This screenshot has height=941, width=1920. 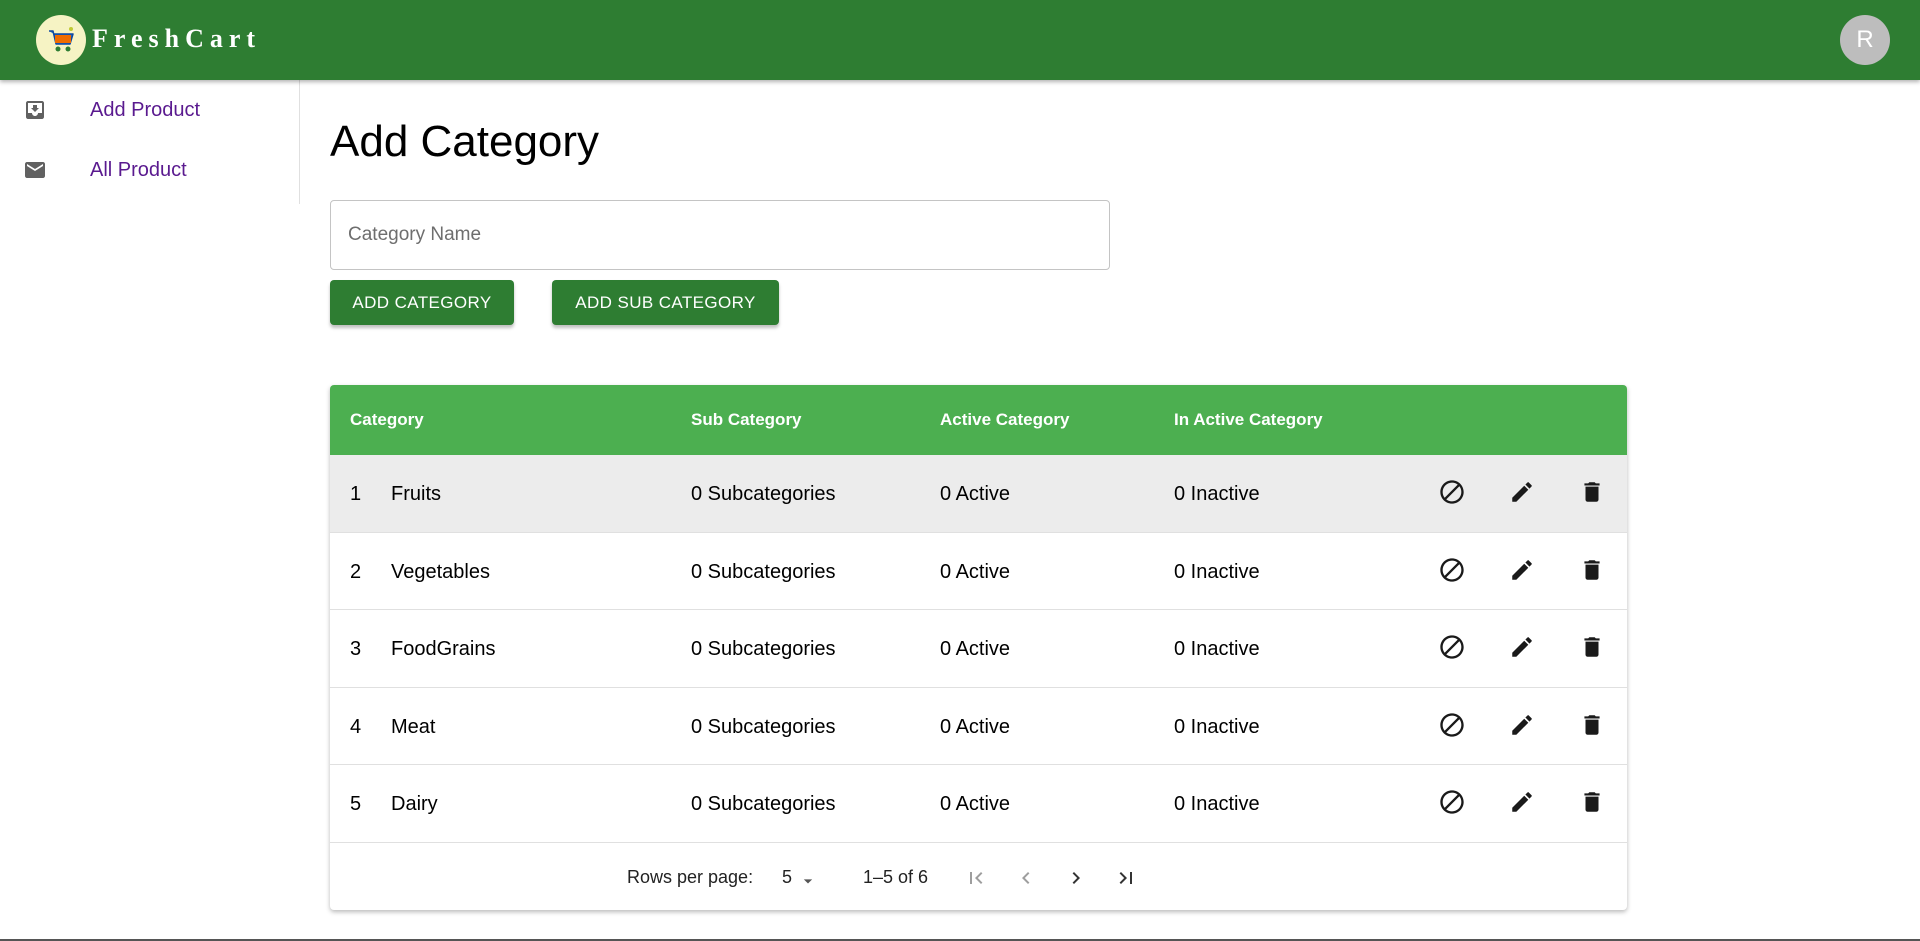 What do you see at coordinates (443, 649) in the screenshot?
I see `category-name: FoodGrains` at bounding box center [443, 649].